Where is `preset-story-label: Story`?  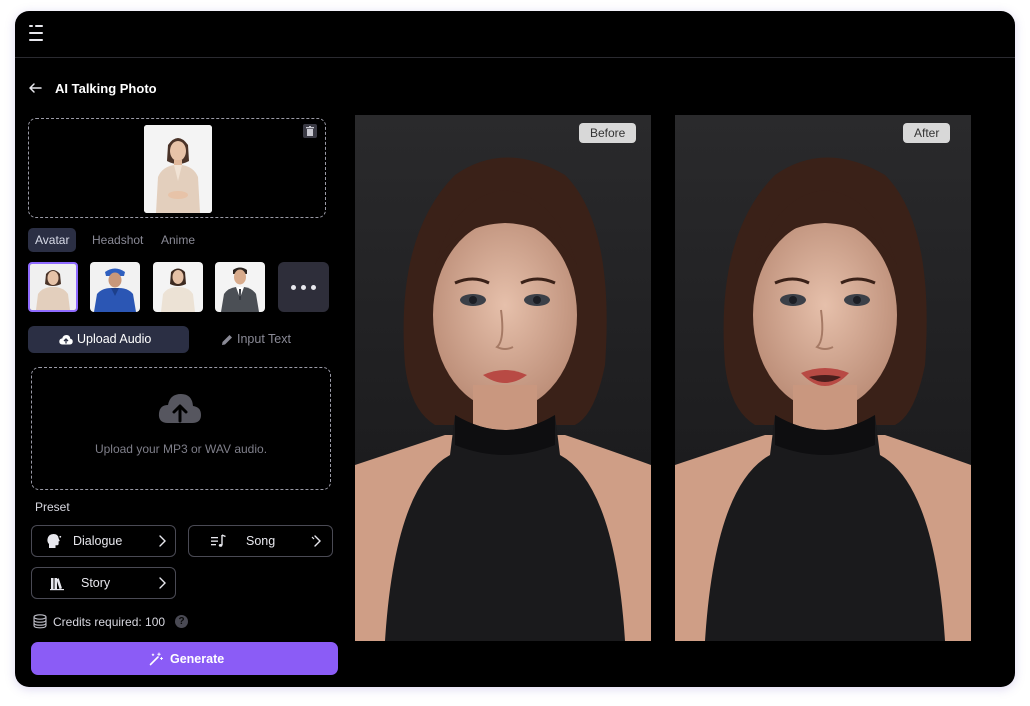 preset-story-label: Story is located at coordinates (96, 583).